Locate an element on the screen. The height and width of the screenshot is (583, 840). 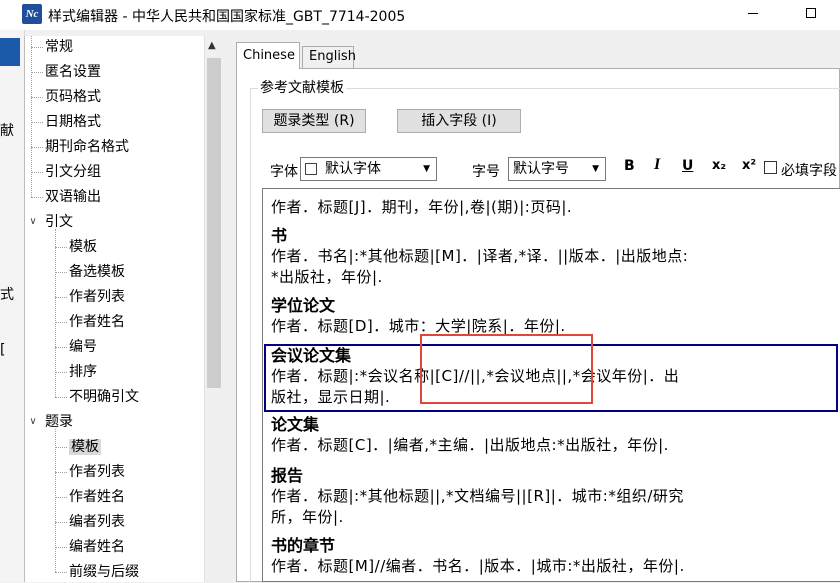
tree-item-label: 作者列表 is located at coordinates (97, 297).